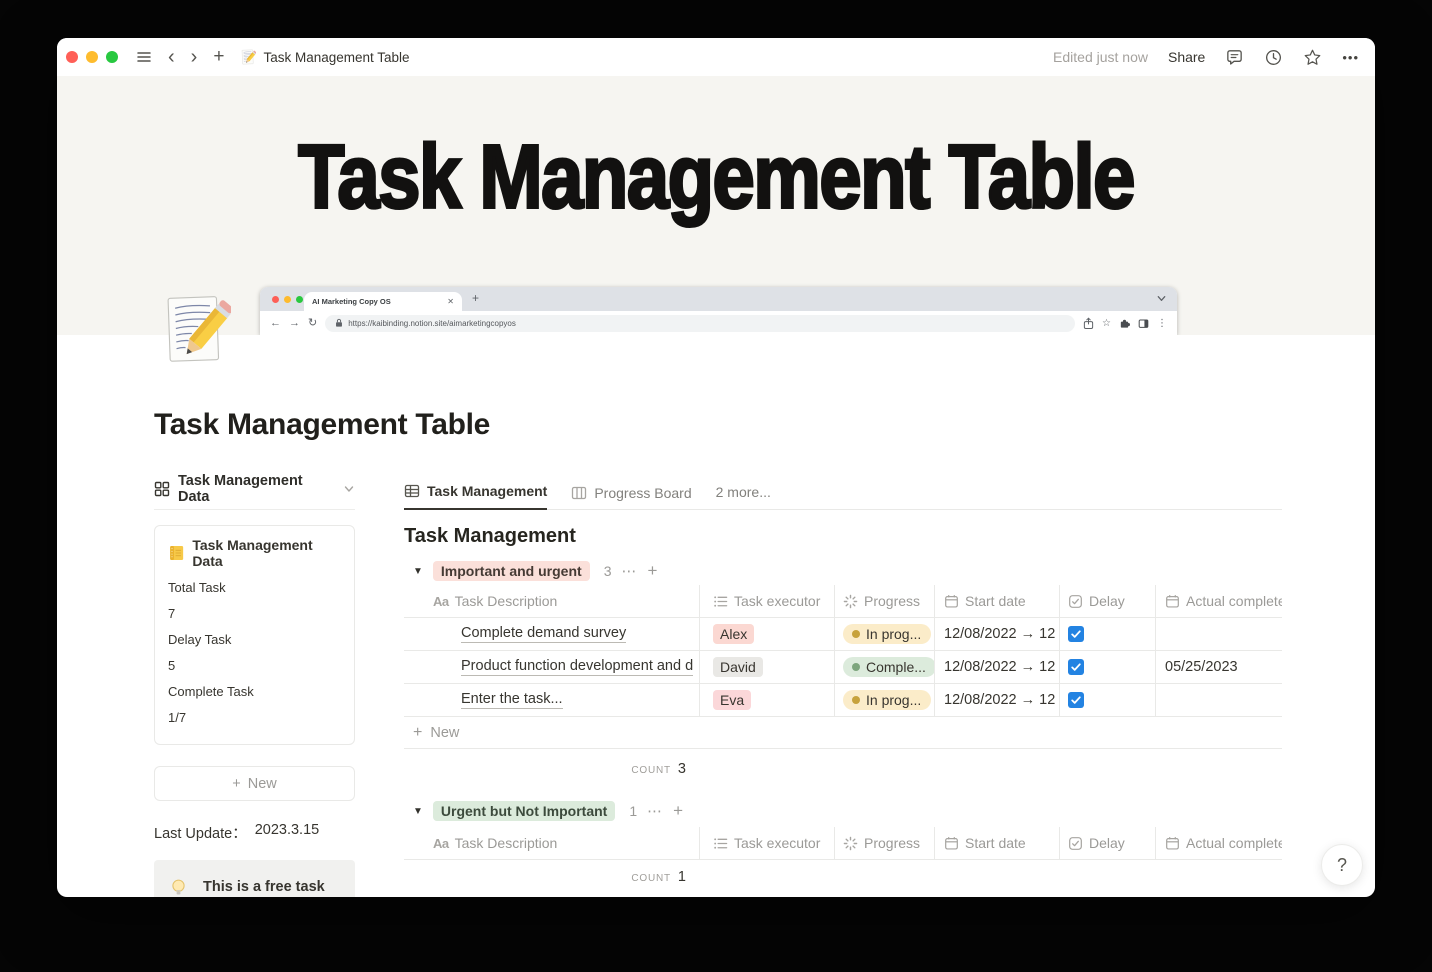 Image resolution: width=1432 pixels, height=972 pixels. What do you see at coordinates (1234, 57) in the screenshot?
I see `comments-icon` at bounding box center [1234, 57].